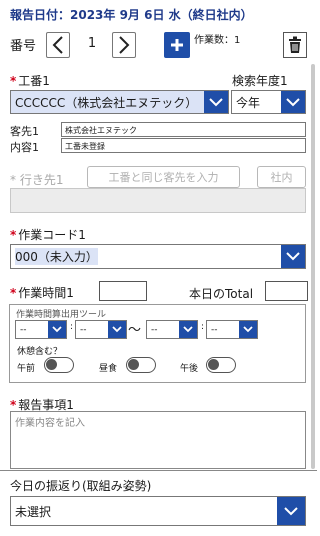 The image size is (320, 536). I want to click on am-break-toggle, so click(59, 365).